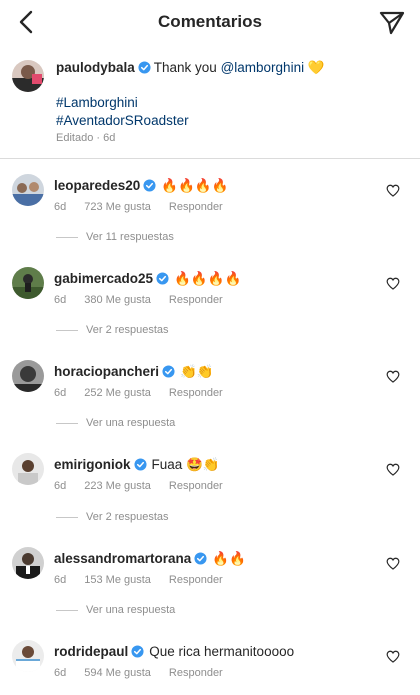 This screenshot has height=695, width=420. I want to click on comment-username: gabimercado25, so click(103, 278).